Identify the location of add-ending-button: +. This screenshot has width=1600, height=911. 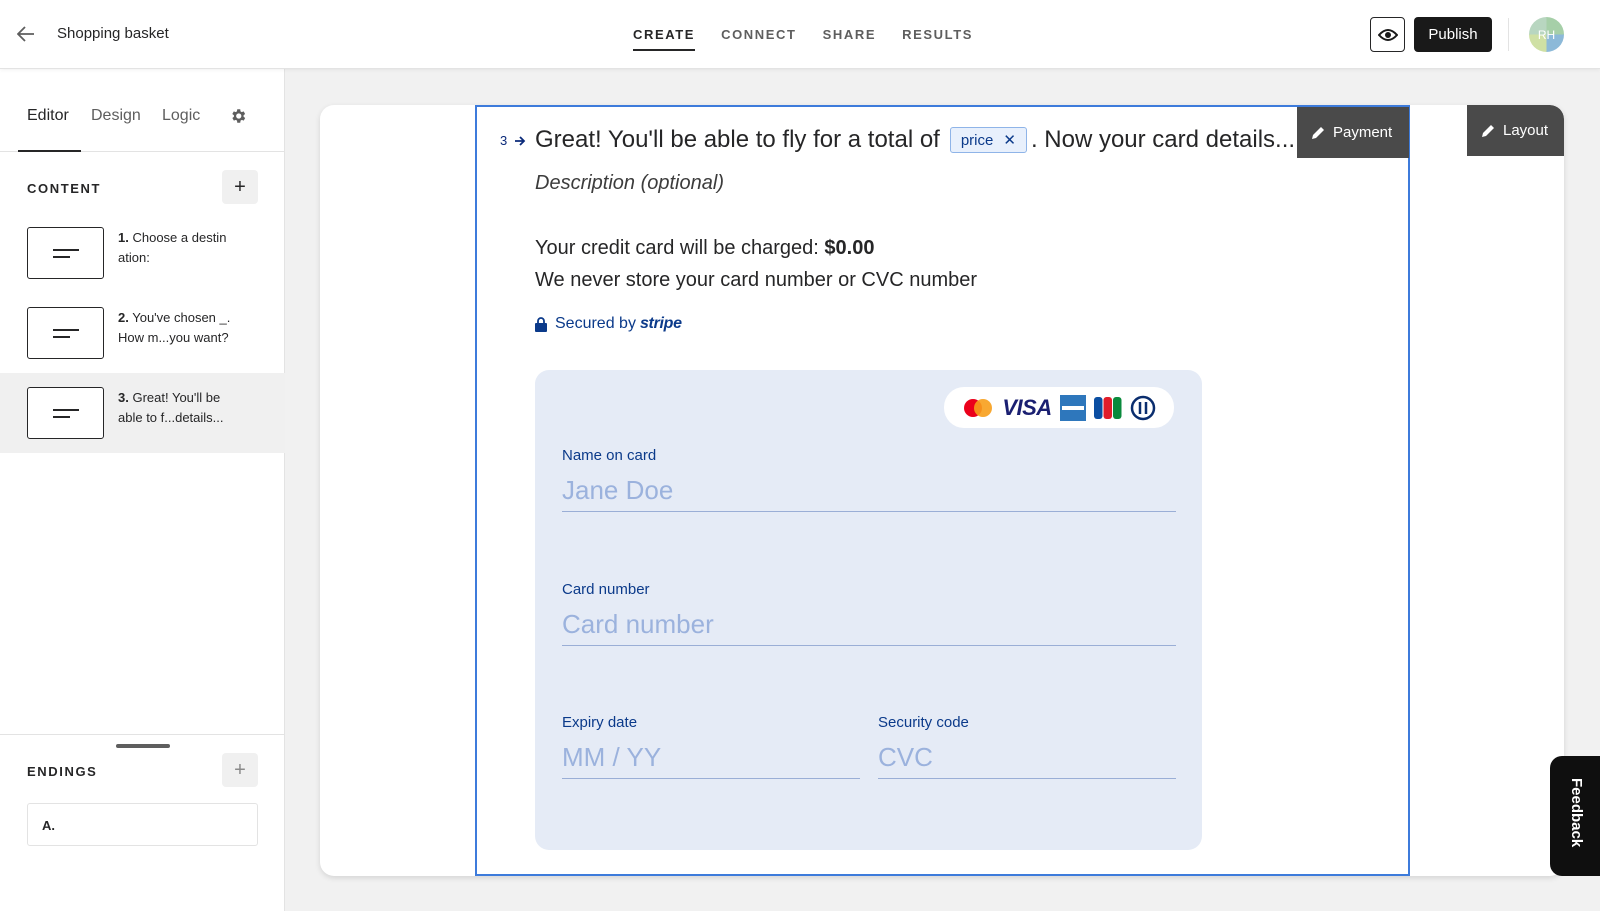
(240, 770).